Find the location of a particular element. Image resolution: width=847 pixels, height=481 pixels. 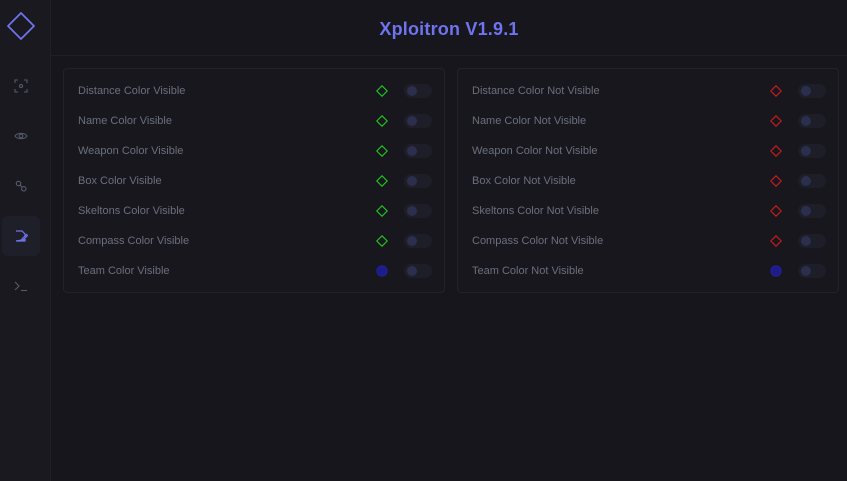

row-label: Compass Color Not Visible is located at coordinates (538, 241).